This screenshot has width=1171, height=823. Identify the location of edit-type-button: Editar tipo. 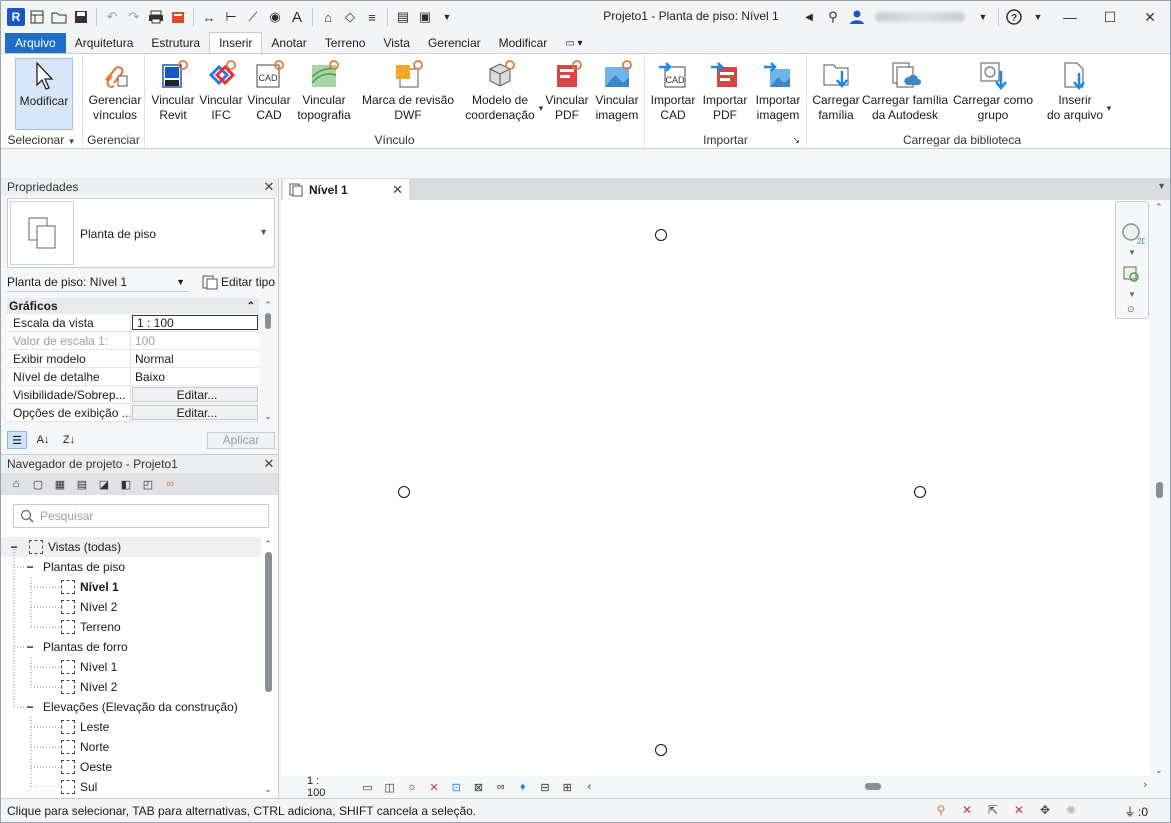
(238, 282).